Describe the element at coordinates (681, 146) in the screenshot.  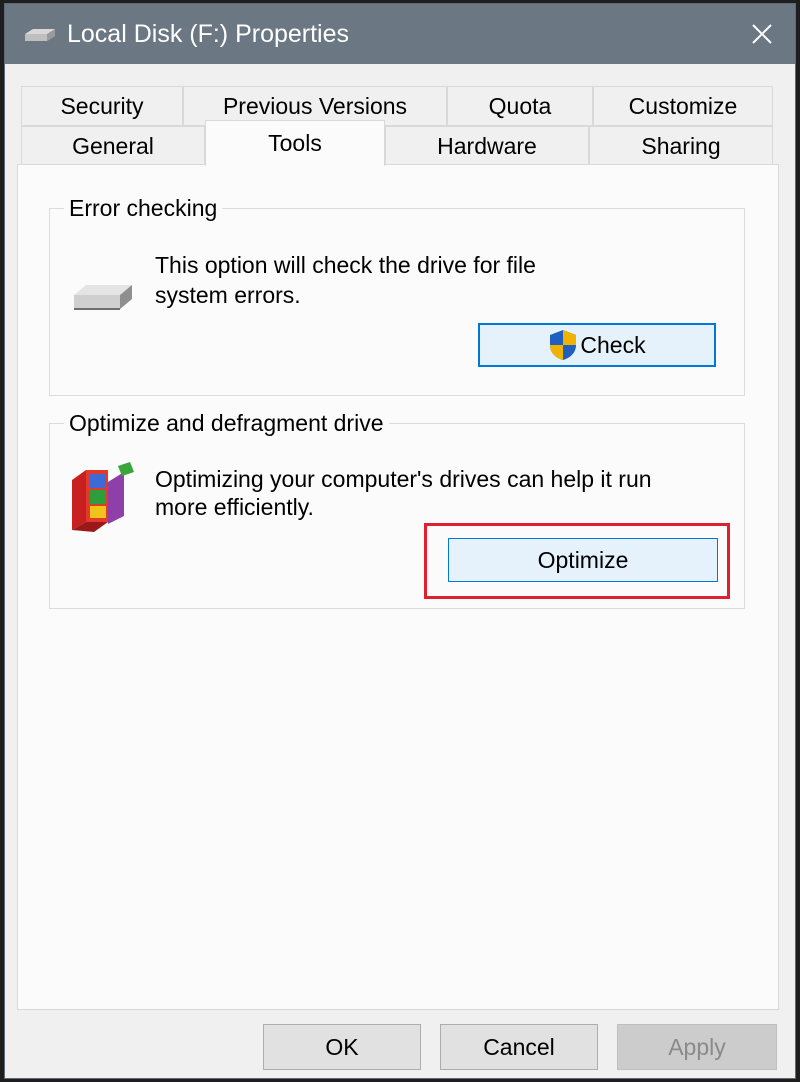
I see `tab-sharing: Sharing` at that location.